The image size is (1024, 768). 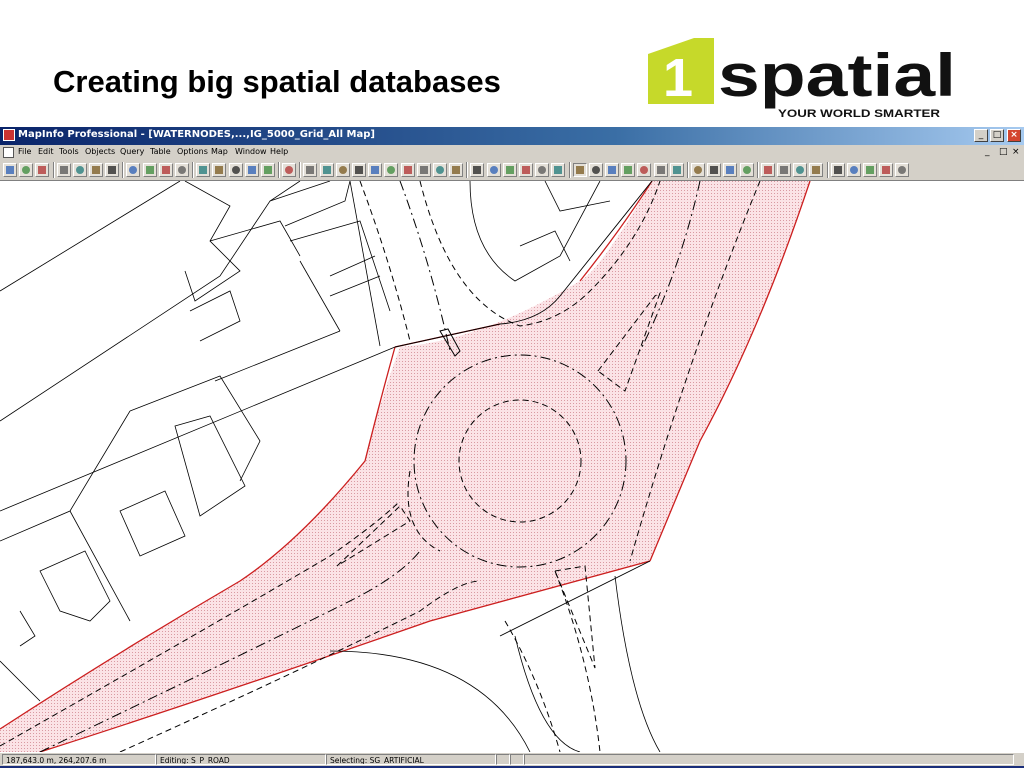 I want to click on menu-file: File, so click(x=24, y=151).